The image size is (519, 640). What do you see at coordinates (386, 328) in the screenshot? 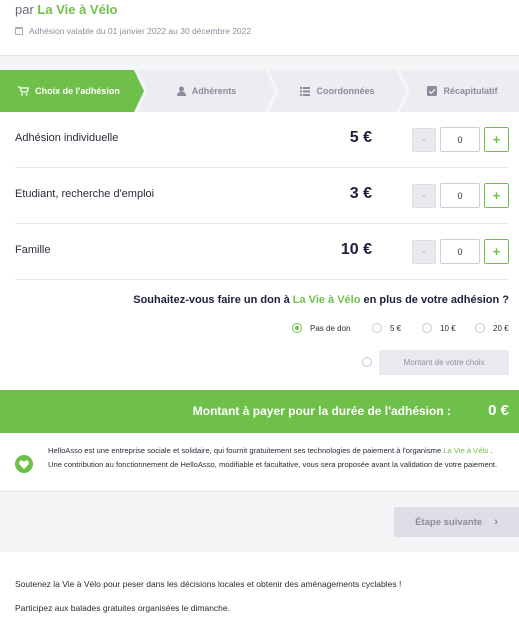
I see `donation-option-5: 5 €` at bounding box center [386, 328].